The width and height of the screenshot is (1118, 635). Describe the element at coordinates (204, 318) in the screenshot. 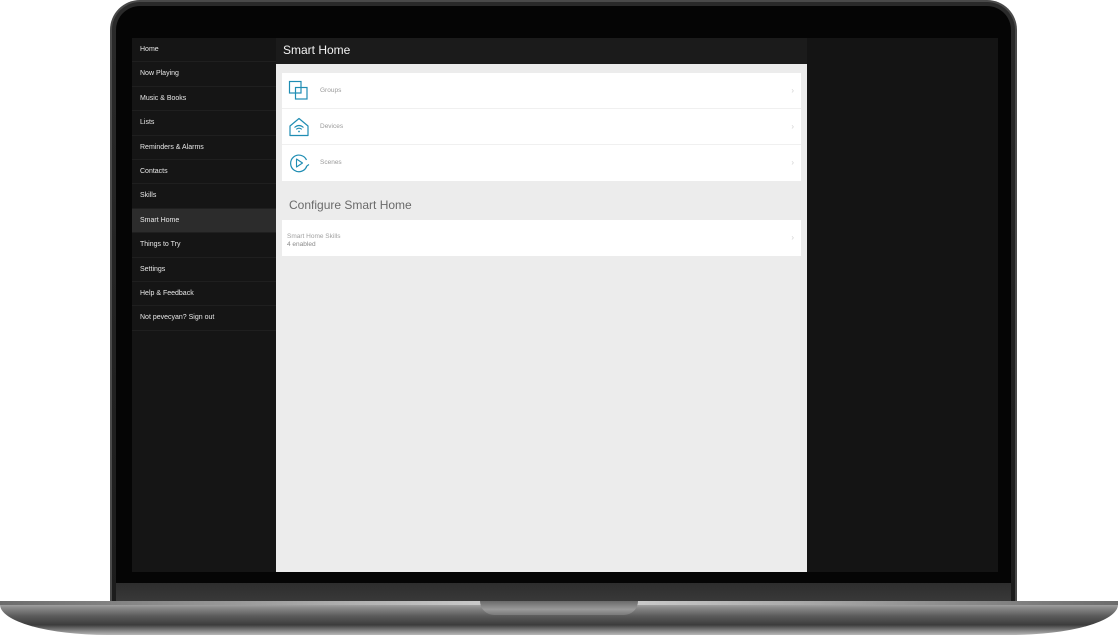

I see `sidebar-item-sign-out: Not pevecyan? Sign out` at that location.